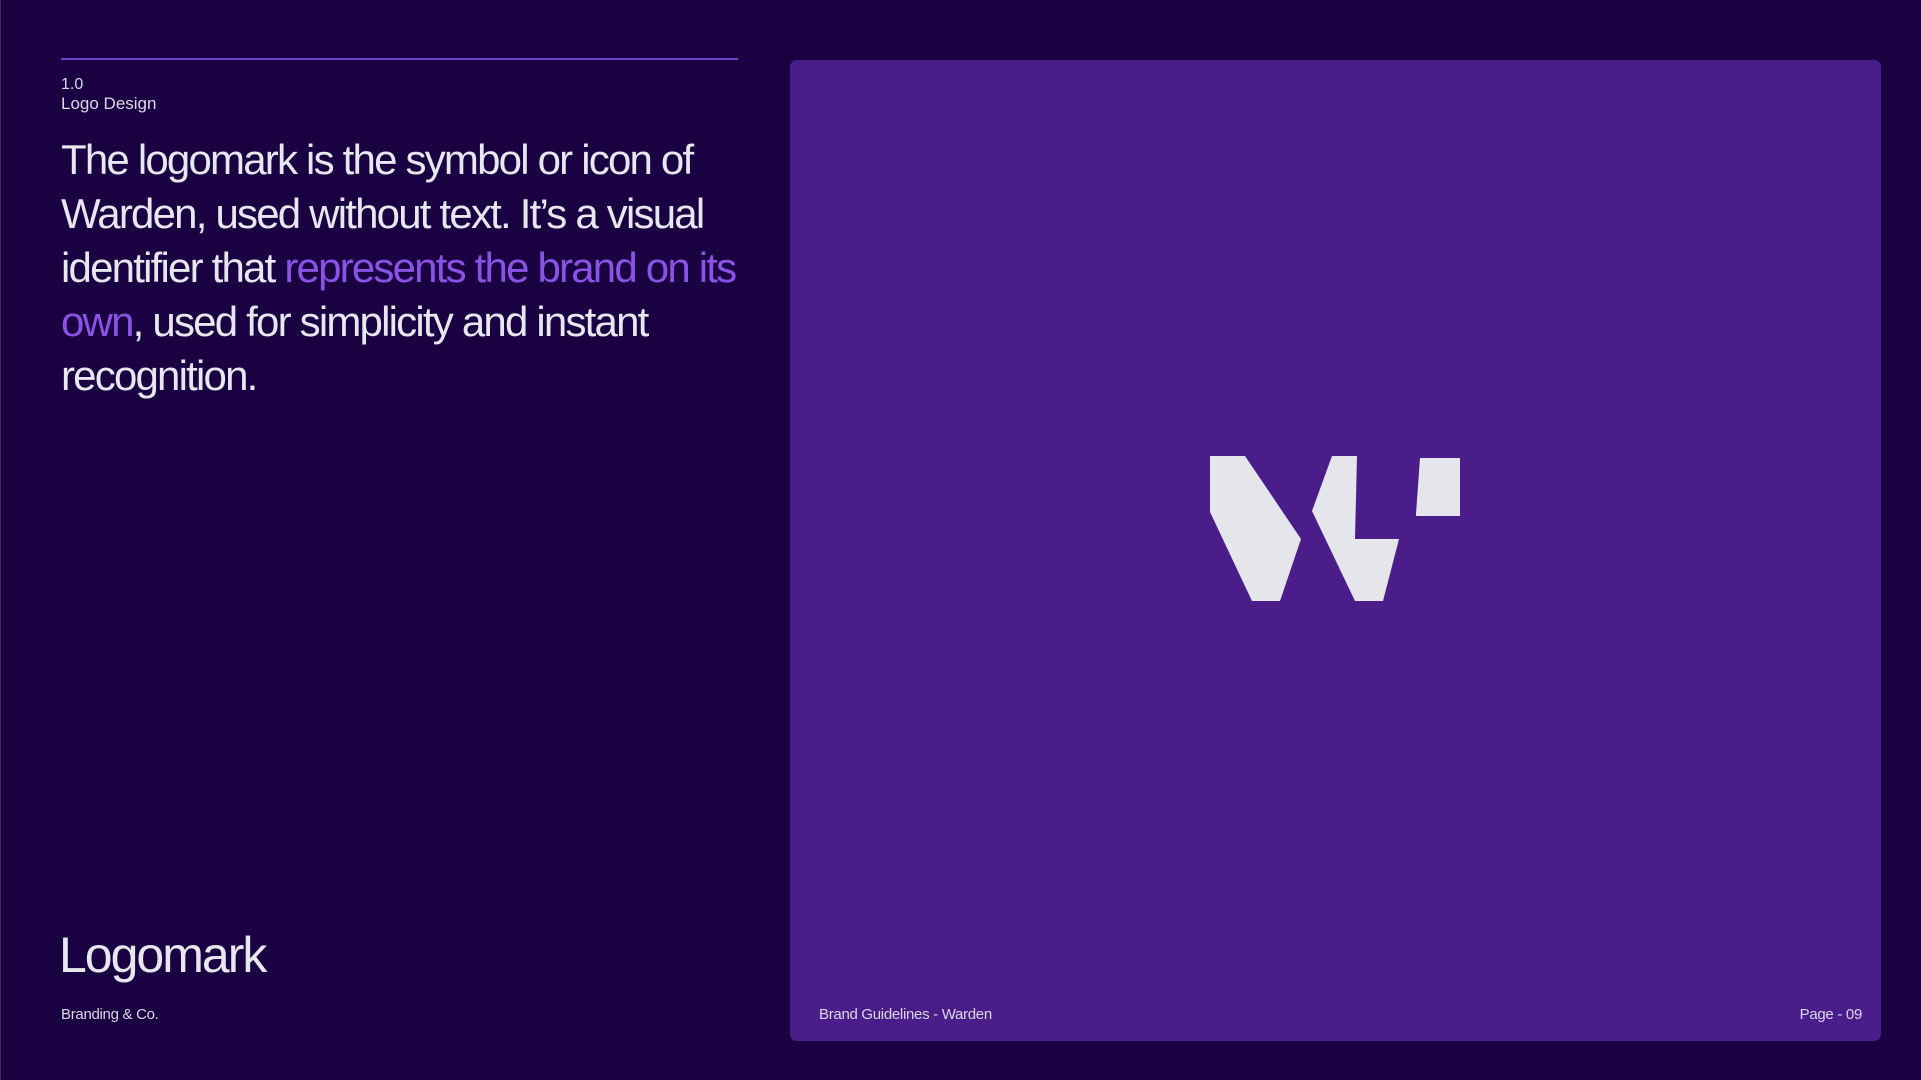 The width and height of the screenshot is (1921, 1080). What do you see at coordinates (1255, 528) in the screenshot?
I see `logomark-left-stroke` at bounding box center [1255, 528].